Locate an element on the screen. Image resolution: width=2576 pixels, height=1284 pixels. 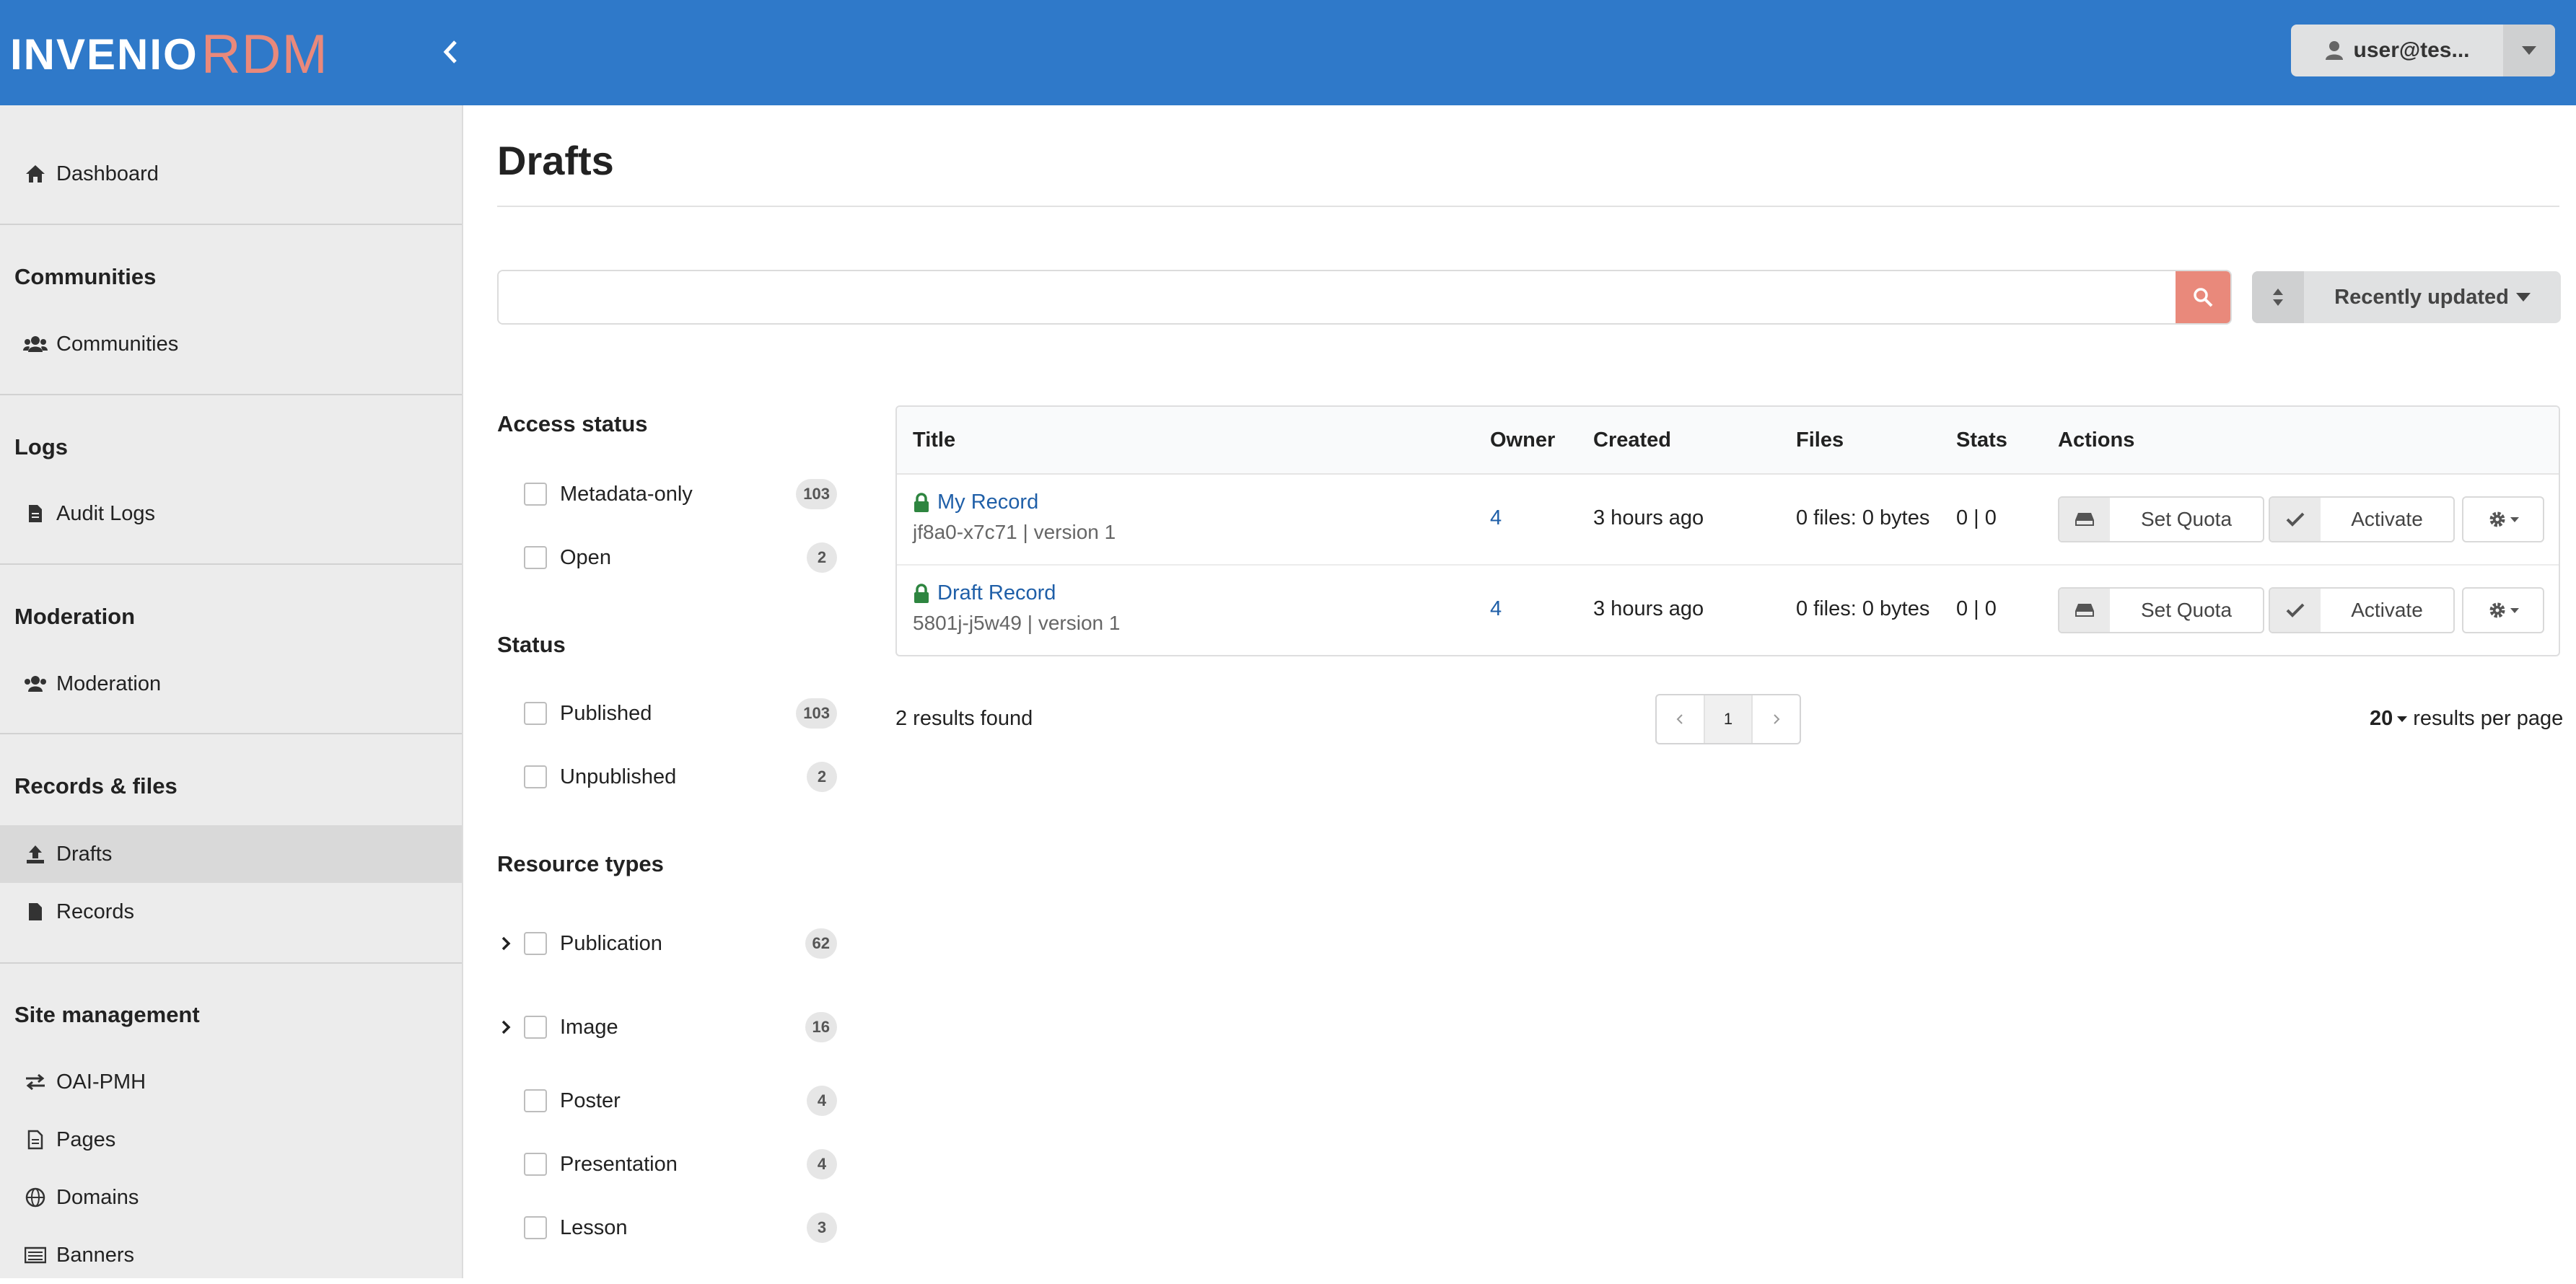
sidebar-item-label: OAI-PMH is located at coordinates (101, 1082).